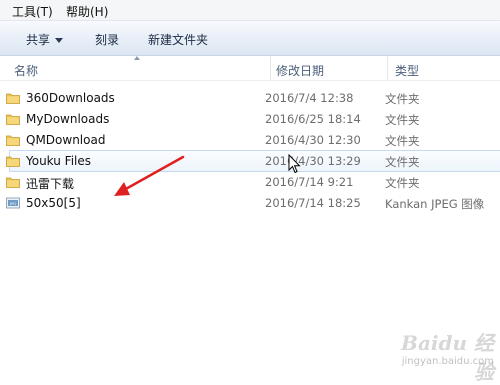 Image resolution: width=500 pixels, height=385 pixels. What do you see at coordinates (137, 58) in the screenshot?
I see `sort-ascending-icon` at bounding box center [137, 58].